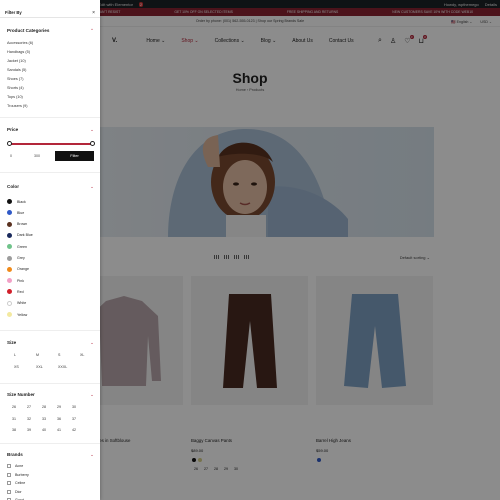  I want to click on size-number-option: 33, so click(44, 419).